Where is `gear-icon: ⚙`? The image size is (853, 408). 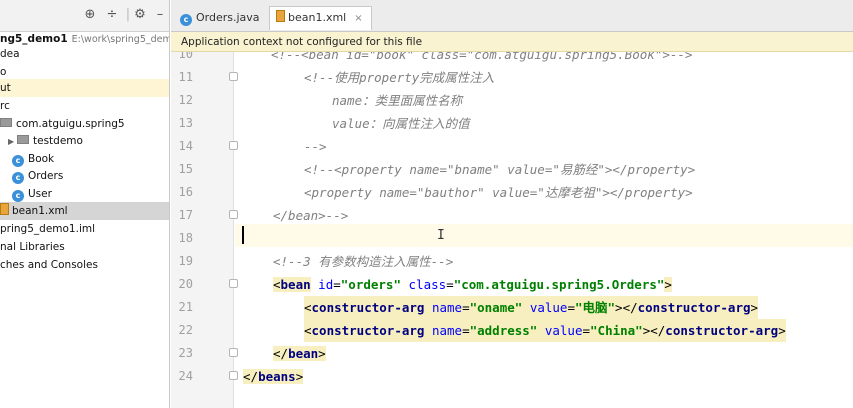 gear-icon: ⚙ is located at coordinates (140, 15).